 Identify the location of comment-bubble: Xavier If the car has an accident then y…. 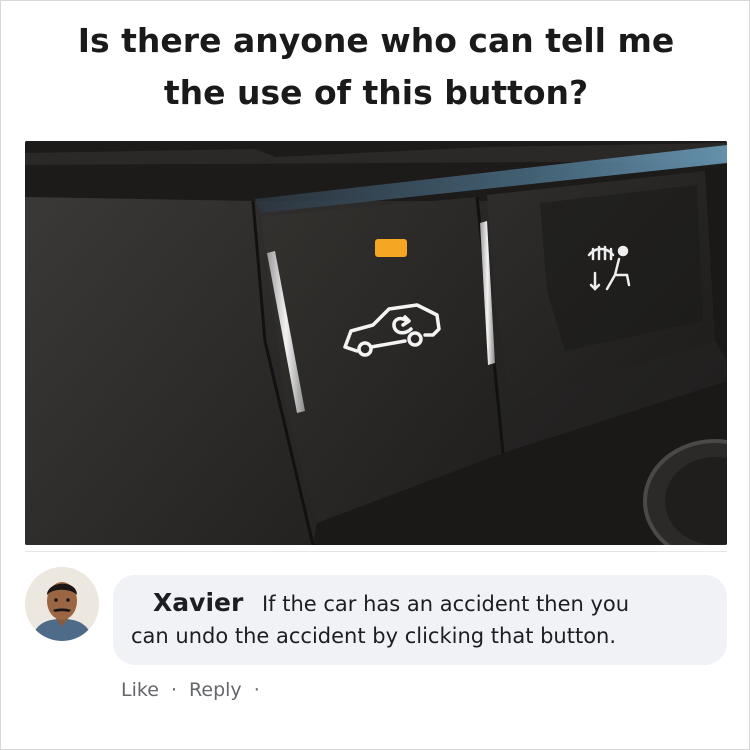
(420, 620).